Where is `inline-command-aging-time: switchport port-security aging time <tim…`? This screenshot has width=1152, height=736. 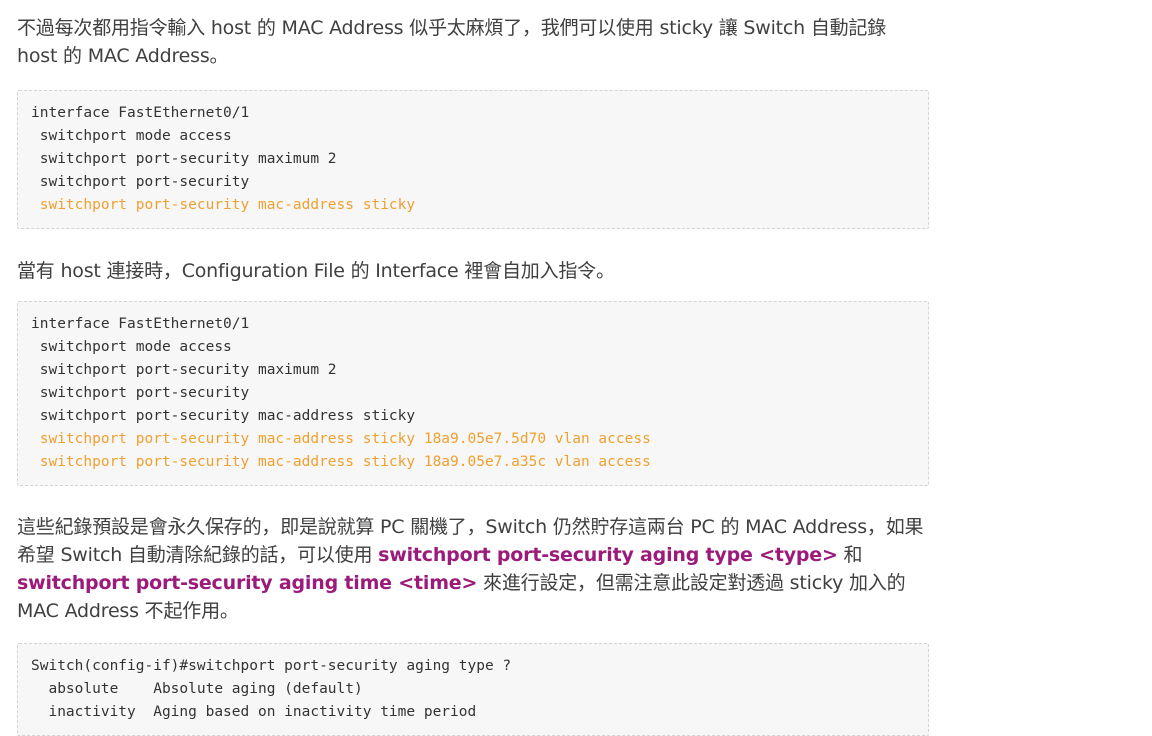
inline-command-aging-time: switchport port-security aging time <tim… is located at coordinates (247, 583).